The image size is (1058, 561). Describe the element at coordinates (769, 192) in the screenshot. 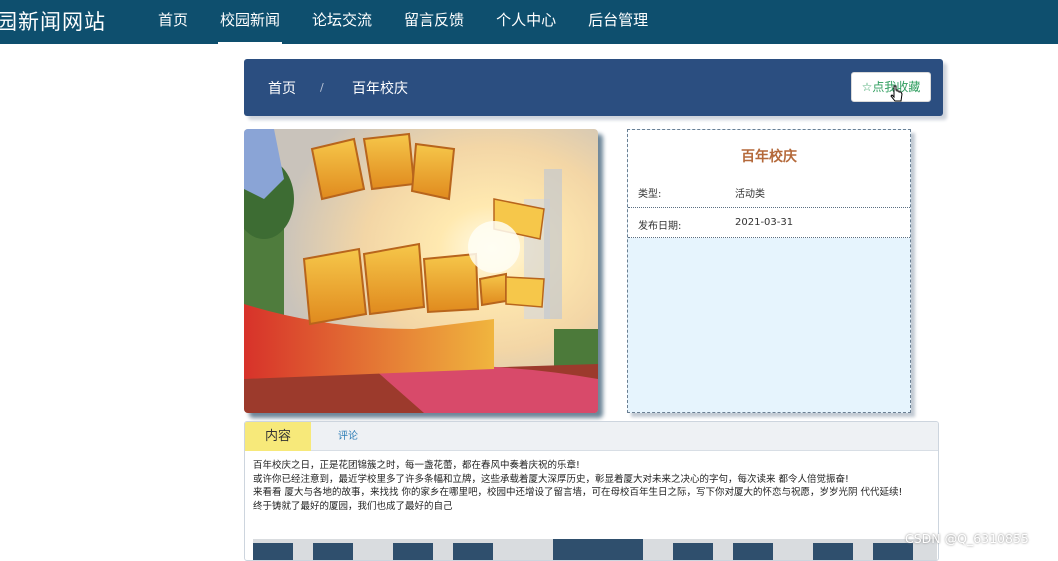

I see `type-row: 类型: 活动类` at that location.